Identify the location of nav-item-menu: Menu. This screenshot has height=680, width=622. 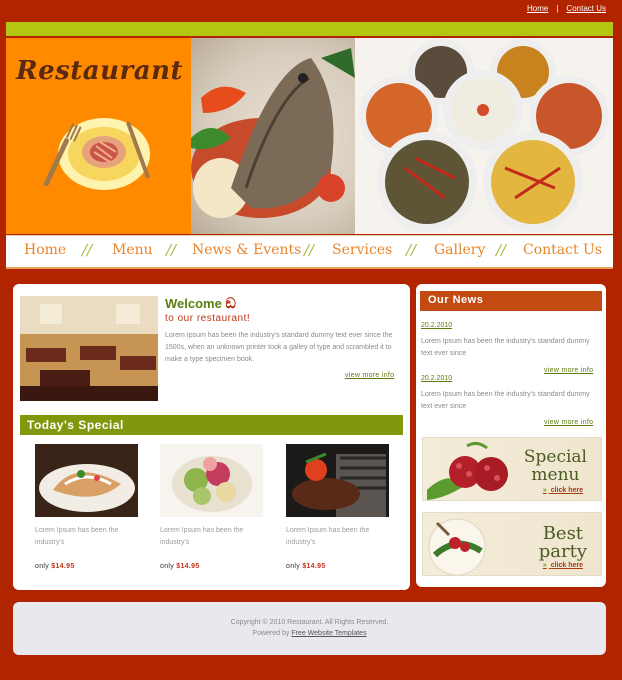
(132, 250).